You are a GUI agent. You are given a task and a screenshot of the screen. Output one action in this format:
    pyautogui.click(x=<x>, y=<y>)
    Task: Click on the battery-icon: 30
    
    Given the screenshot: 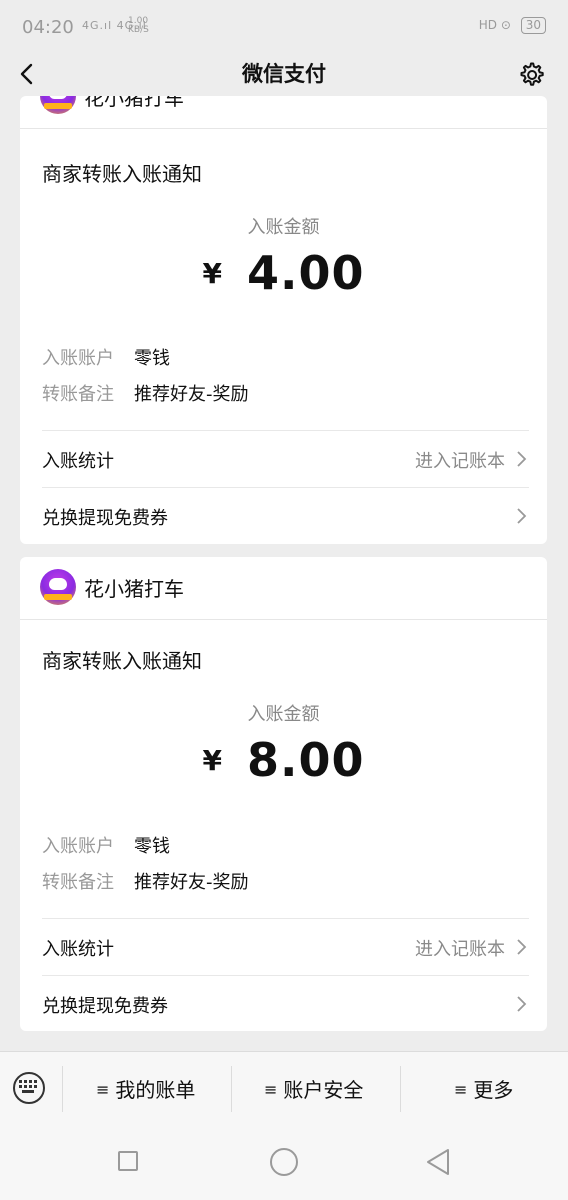 What is the action you would take?
    pyautogui.click(x=533, y=25)
    